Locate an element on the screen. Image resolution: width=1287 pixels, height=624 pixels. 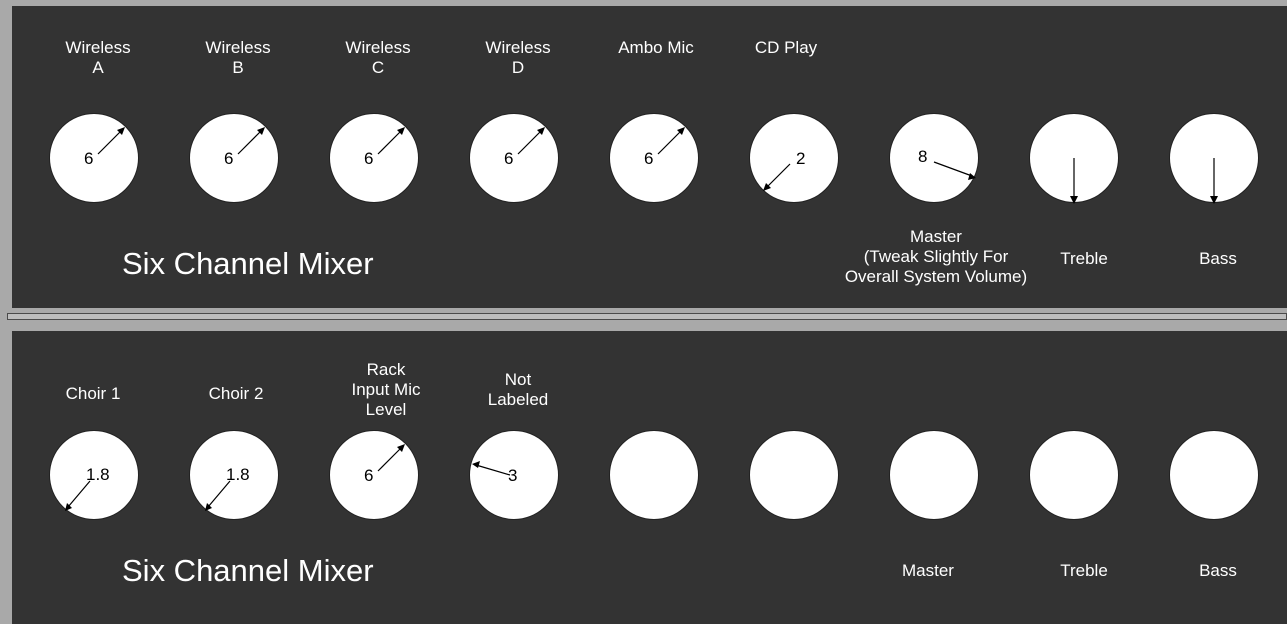
panel-divider is located at coordinates (647, 316).